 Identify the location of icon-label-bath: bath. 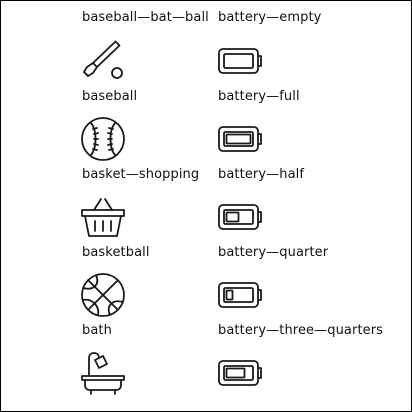
(97, 330).